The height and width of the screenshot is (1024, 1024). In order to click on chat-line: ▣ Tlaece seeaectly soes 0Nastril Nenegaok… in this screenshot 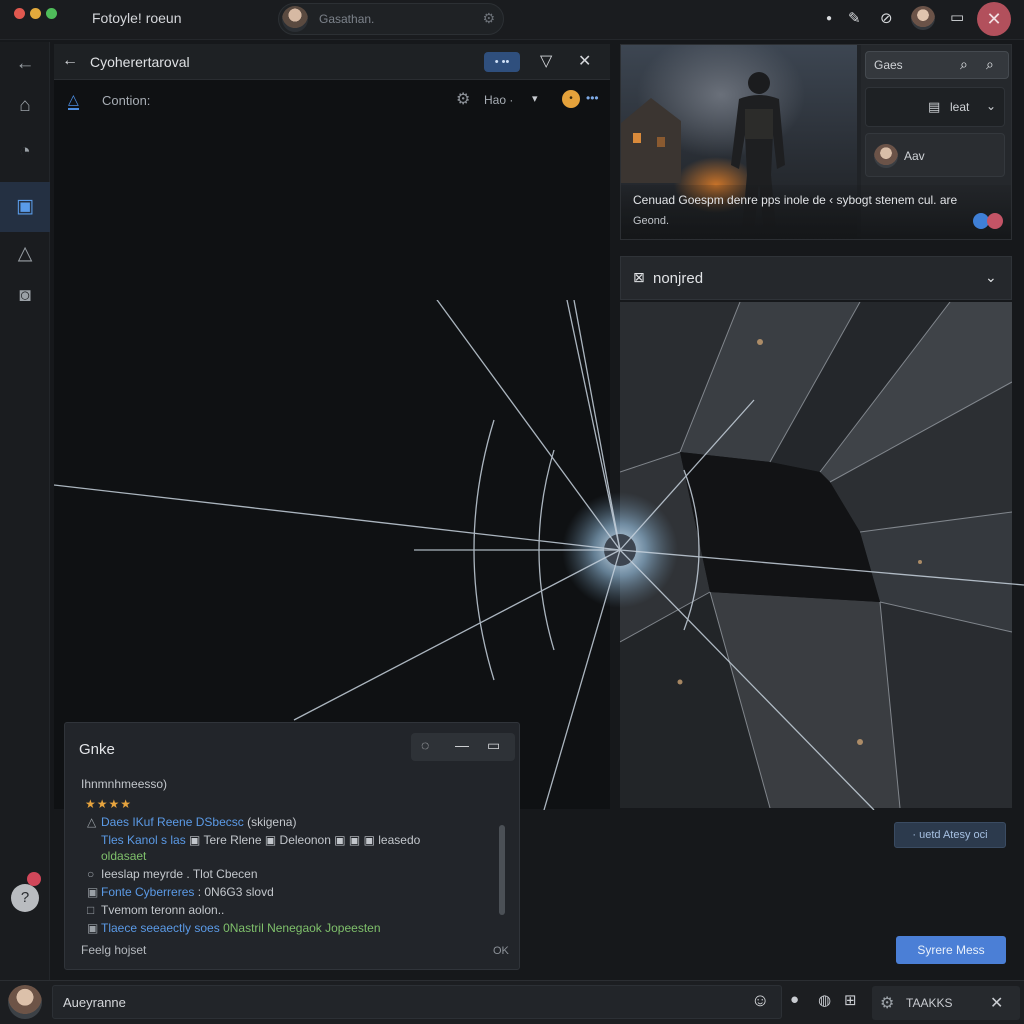, I will do `click(234, 928)`.